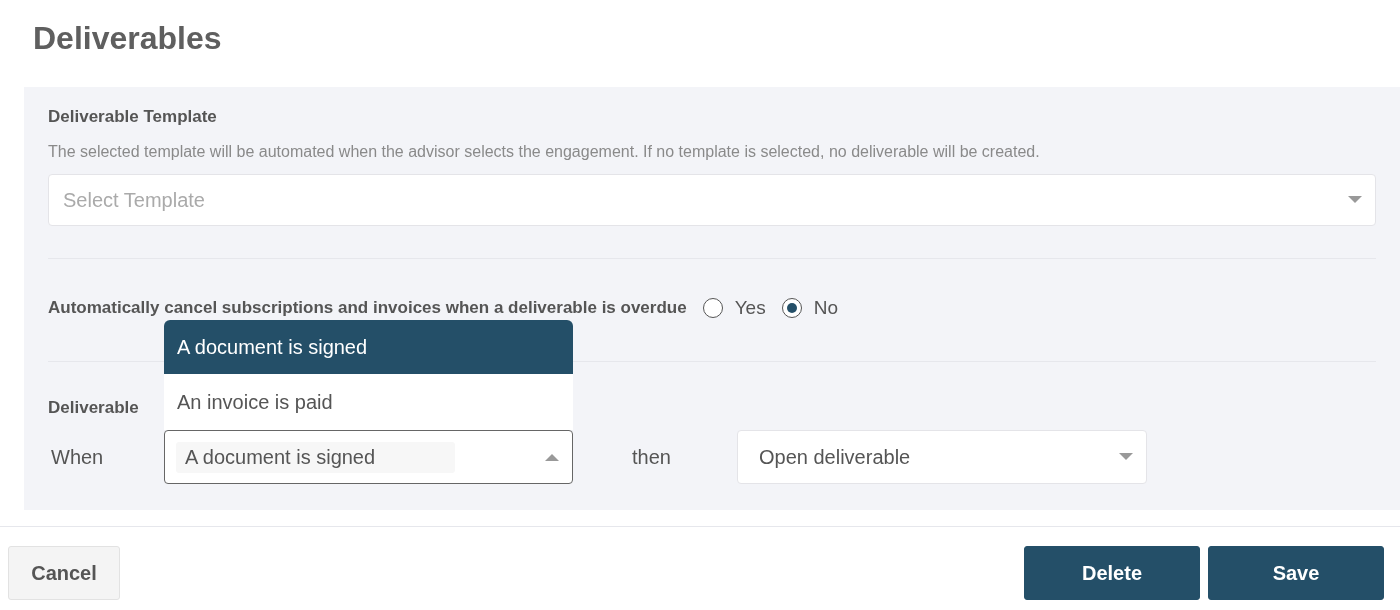  Describe the element at coordinates (544, 152) in the screenshot. I see `section-description: The selected template will be automated when the advisor selects the engagement. If no template is selected, no deliverable will be created.` at that location.